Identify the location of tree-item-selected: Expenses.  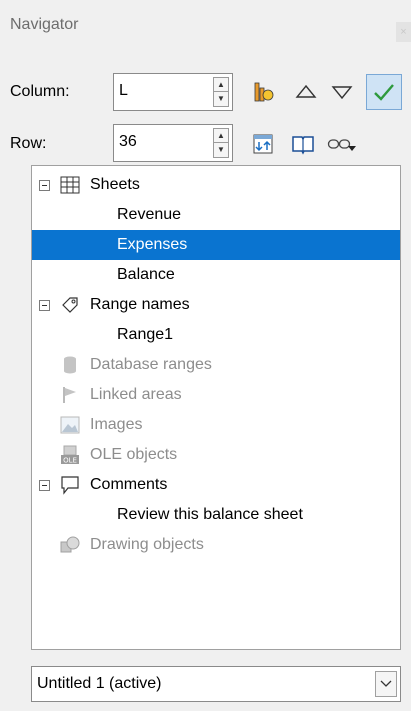
(216, 245).